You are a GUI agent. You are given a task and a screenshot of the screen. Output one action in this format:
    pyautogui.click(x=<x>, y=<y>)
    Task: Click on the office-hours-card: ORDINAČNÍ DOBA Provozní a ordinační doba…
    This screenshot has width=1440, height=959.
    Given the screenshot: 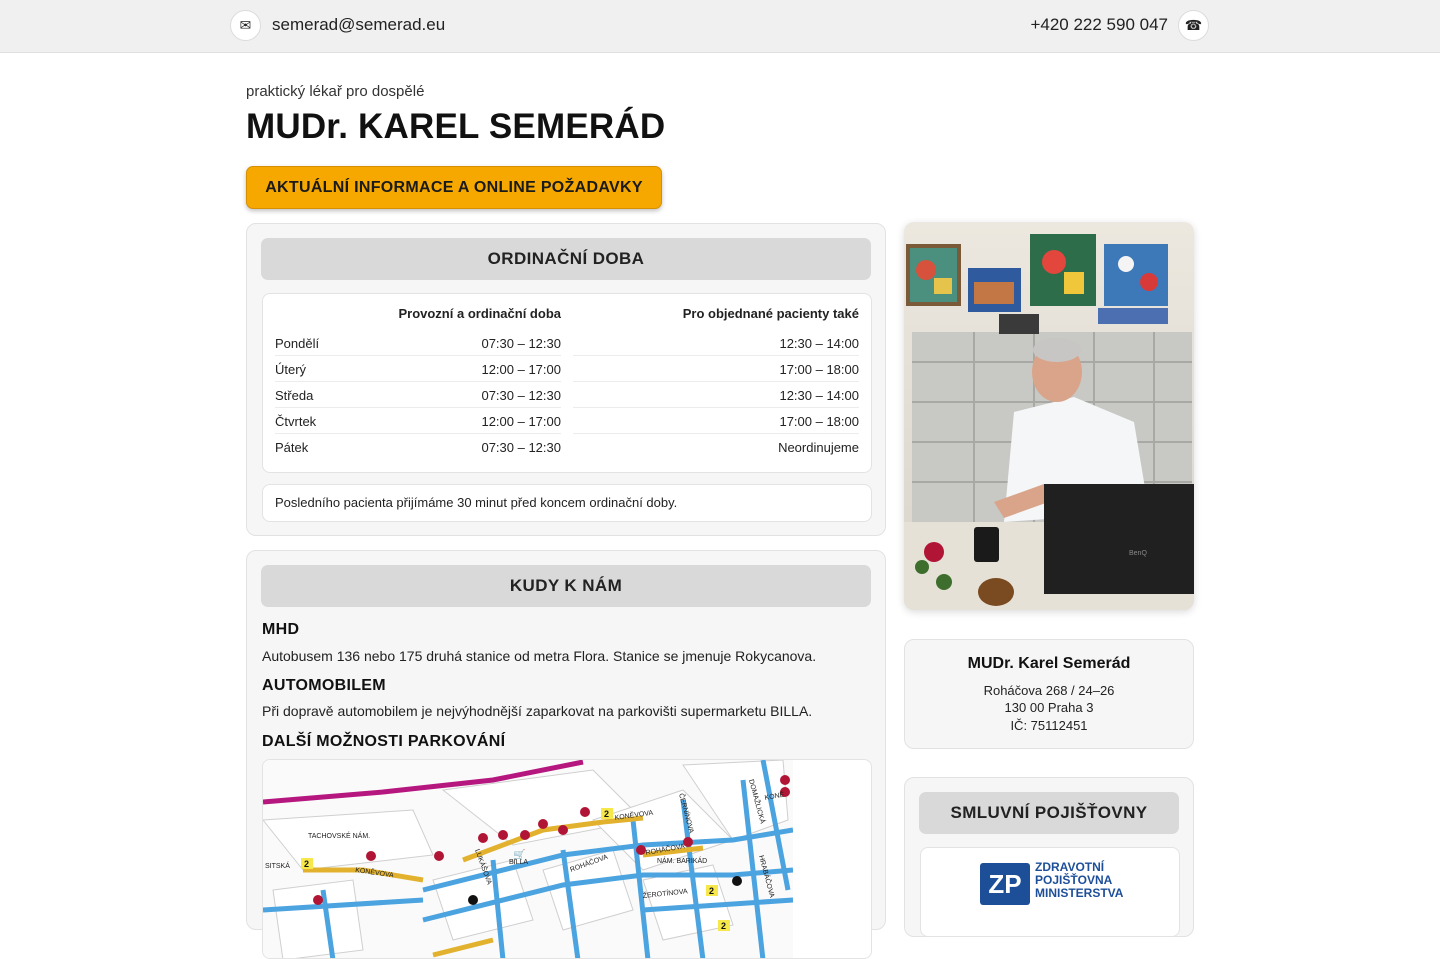 What is the action you would take?
    pyautogui.click(x=566, y=379)
    